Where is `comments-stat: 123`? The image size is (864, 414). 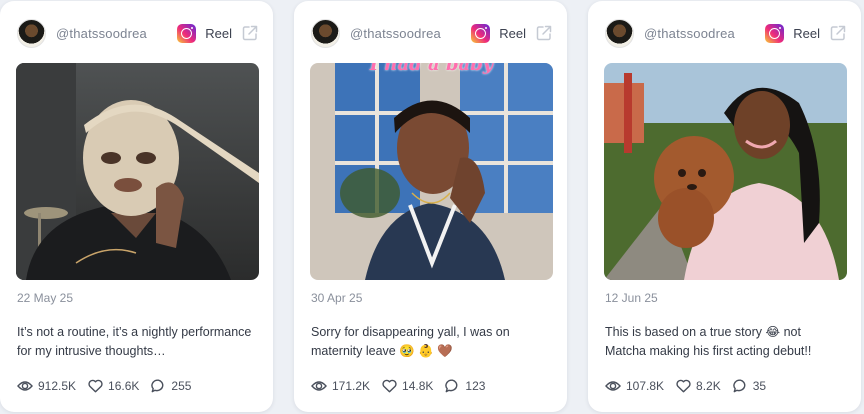 comments-stat: 123 is located at coordinates (465, 386).